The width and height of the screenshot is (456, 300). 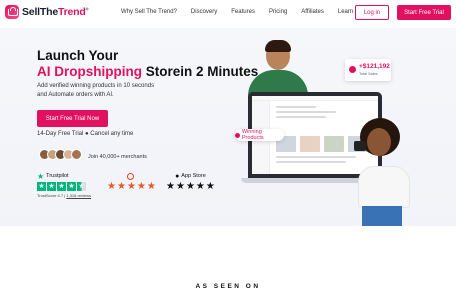 What do you see at coordinates (130, 176) in the screenshot?
I see `g2-logo-icon` at bounding box center [130, 176].